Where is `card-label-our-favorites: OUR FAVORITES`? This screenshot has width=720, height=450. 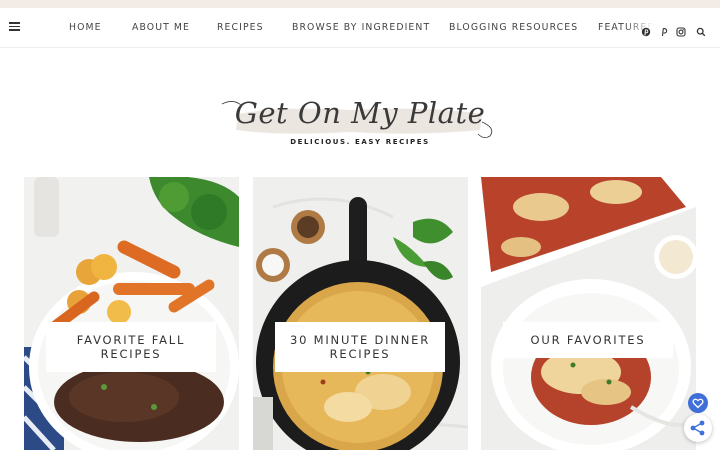
card-label-our-favorites: OUR FAVORITES is located at coordinates (588, 340).